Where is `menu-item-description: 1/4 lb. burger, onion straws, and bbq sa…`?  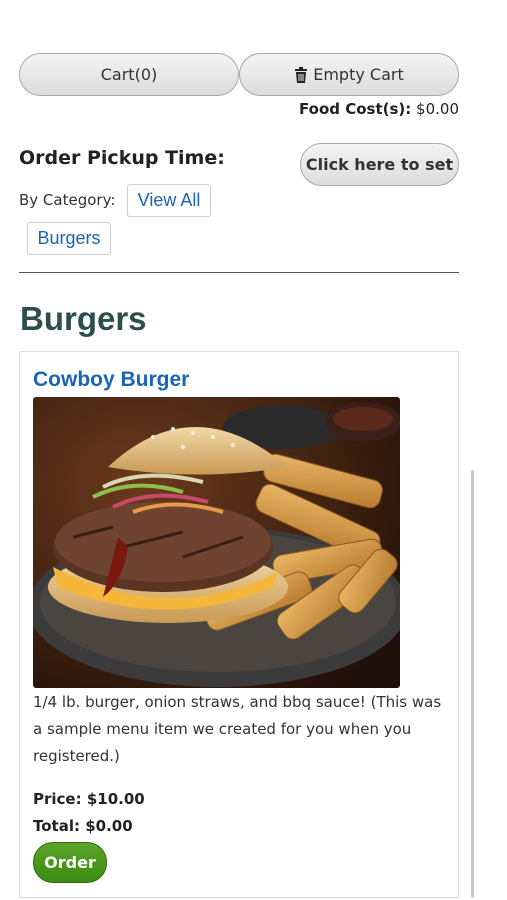 menu-item-description: 1/4 lb. burger, onion straws, and bbq sa… is located at coordinates (237, 729).